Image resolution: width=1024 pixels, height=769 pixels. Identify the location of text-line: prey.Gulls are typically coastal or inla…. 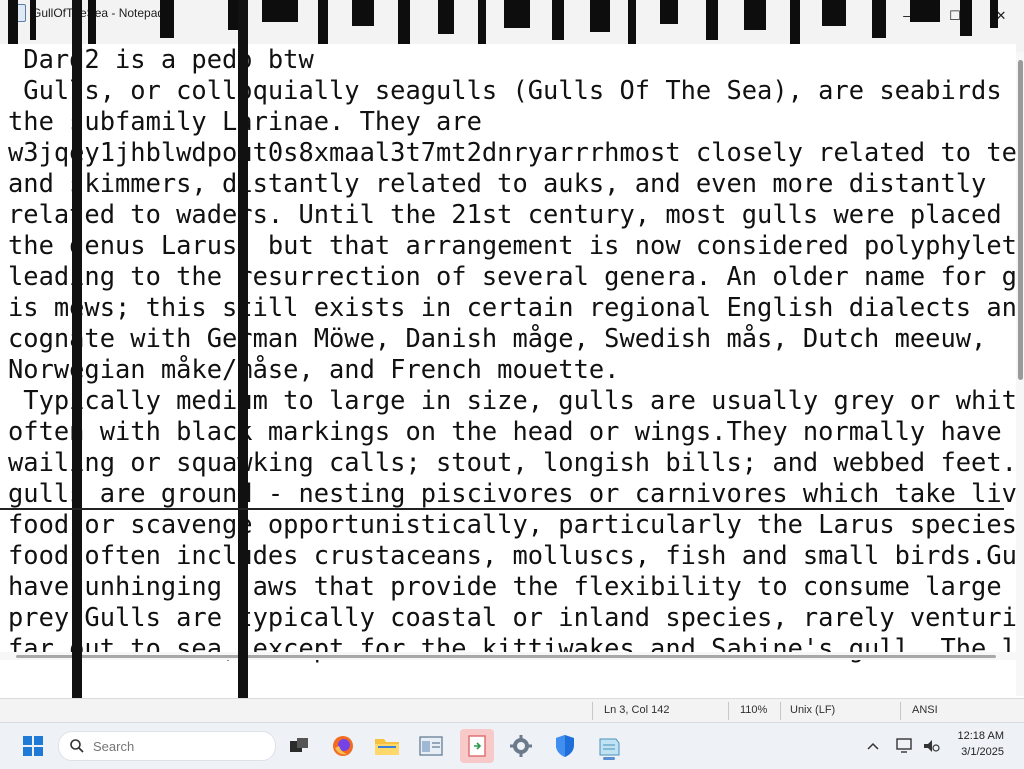
(512, 617).